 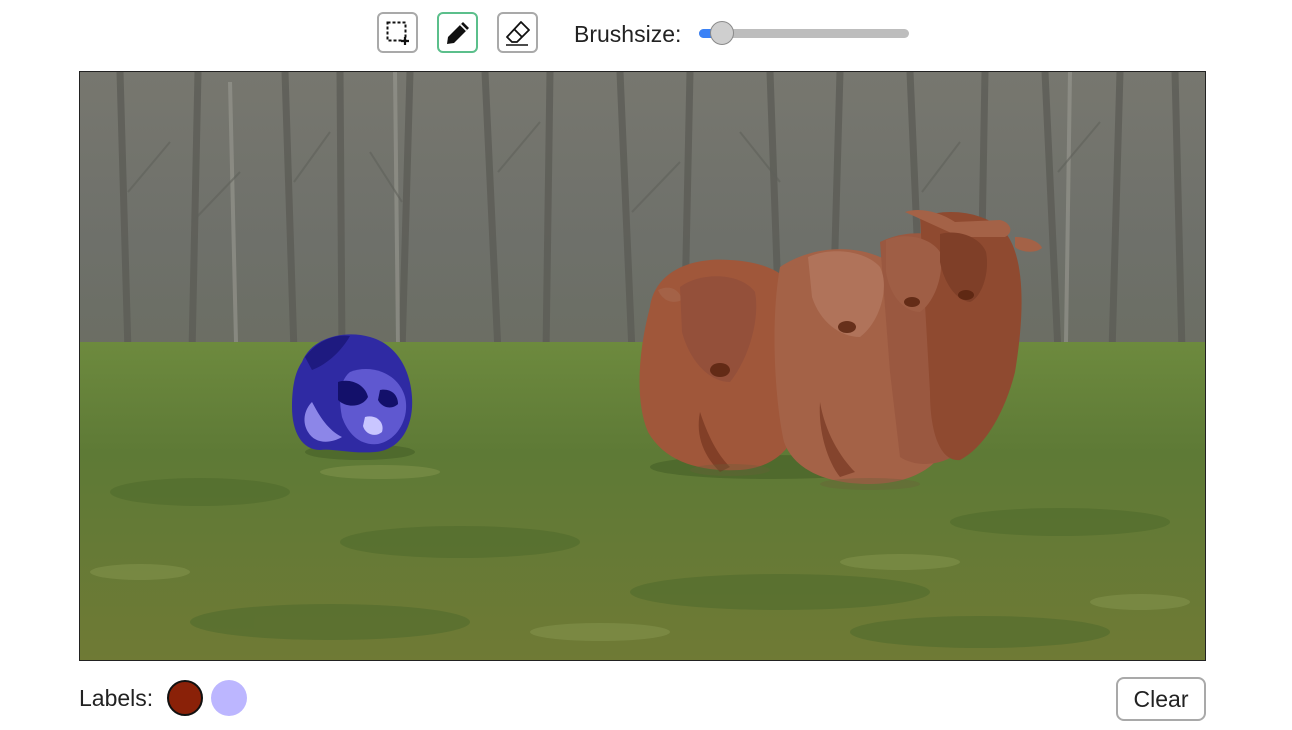 I want to click on labels-label: Labels:, so click(x=116, y=698).